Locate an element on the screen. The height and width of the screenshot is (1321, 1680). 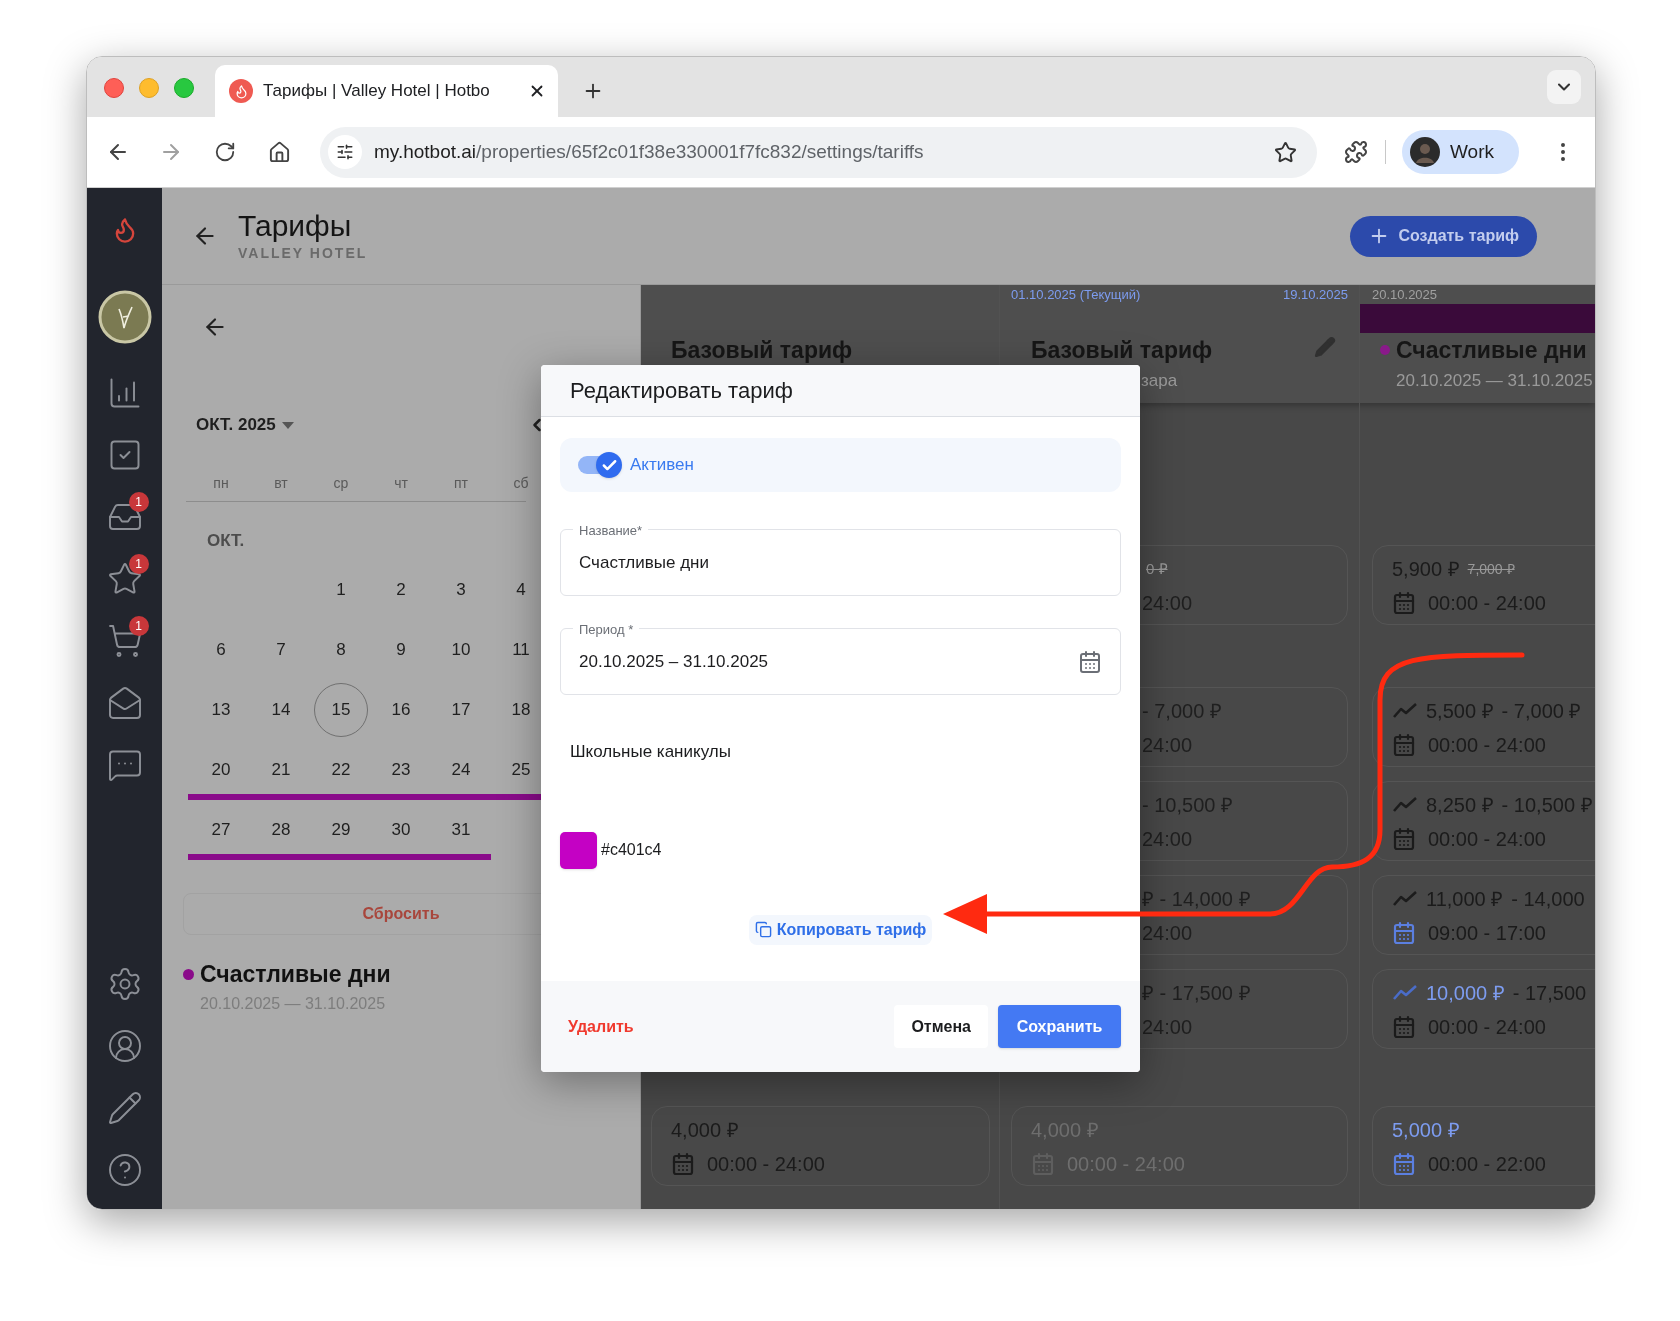
cart-icon is located at coordinates (124, 641).